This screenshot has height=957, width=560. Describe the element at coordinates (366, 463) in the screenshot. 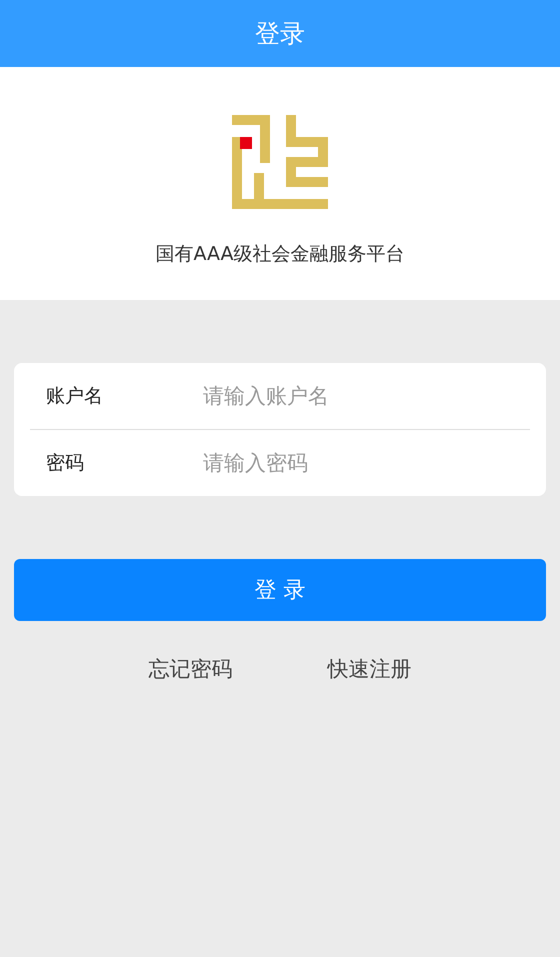

I see `input-field: 请输入密码` at that location.